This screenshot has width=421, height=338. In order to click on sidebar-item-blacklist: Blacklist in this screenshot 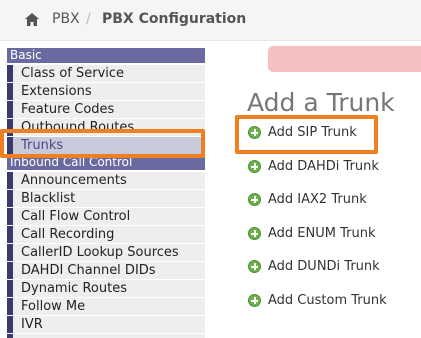, I will do `click(106, 198)`.